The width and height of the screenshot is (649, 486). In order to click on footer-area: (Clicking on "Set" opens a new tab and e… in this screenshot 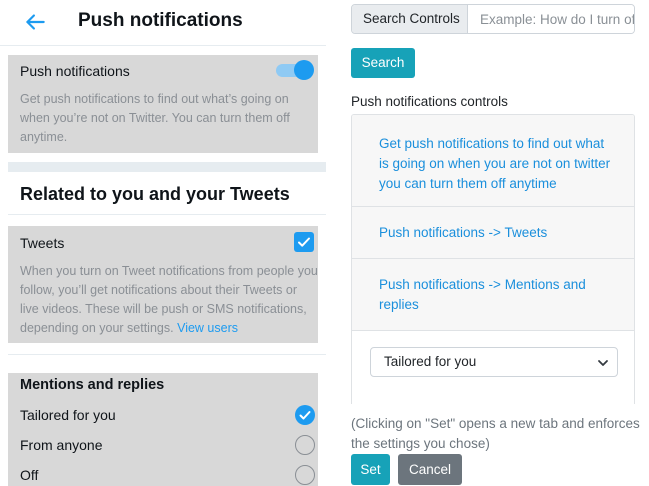, I will do `click(500, 445)`.